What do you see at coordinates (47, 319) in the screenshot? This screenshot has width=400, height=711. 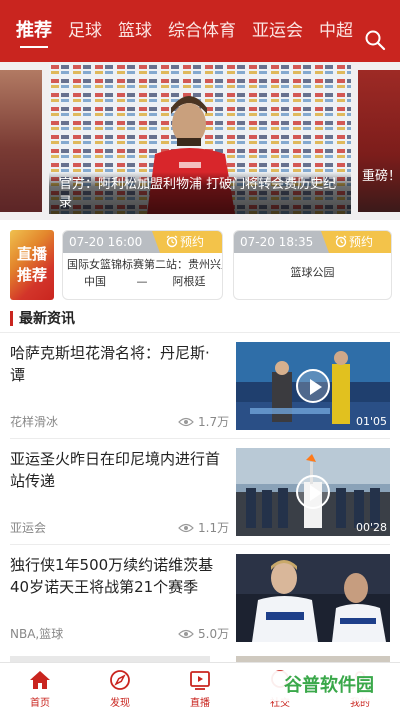 I see `section-title: 最新资讯` at bounding box center [47, 319].